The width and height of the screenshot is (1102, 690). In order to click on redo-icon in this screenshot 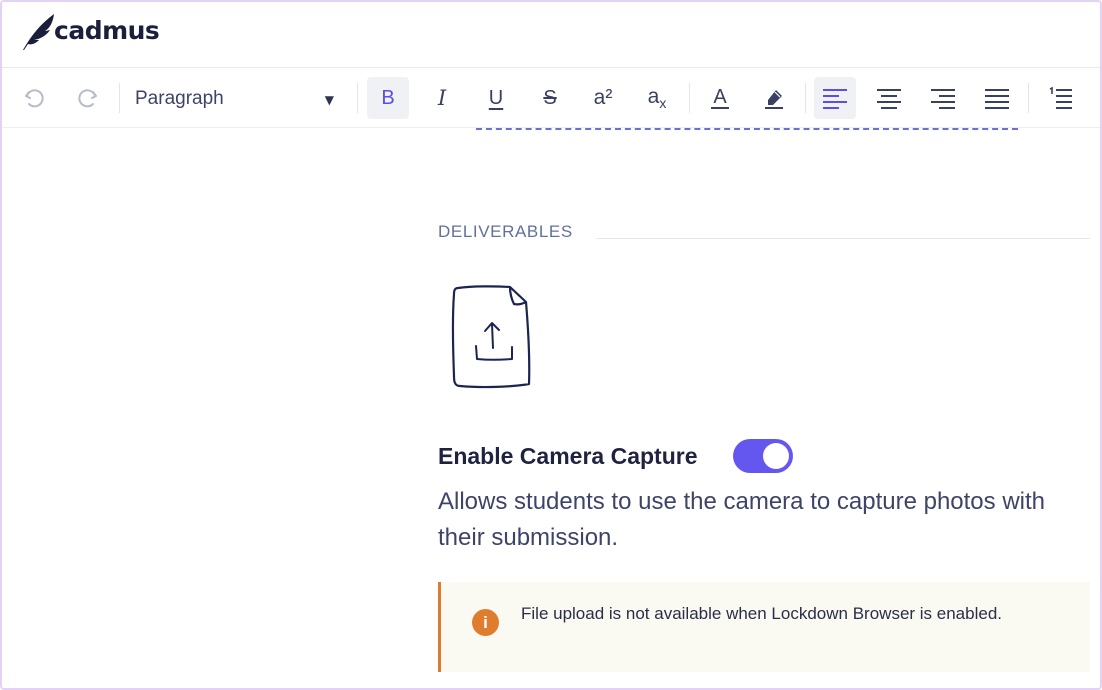, I will do `click(87, 98)`.